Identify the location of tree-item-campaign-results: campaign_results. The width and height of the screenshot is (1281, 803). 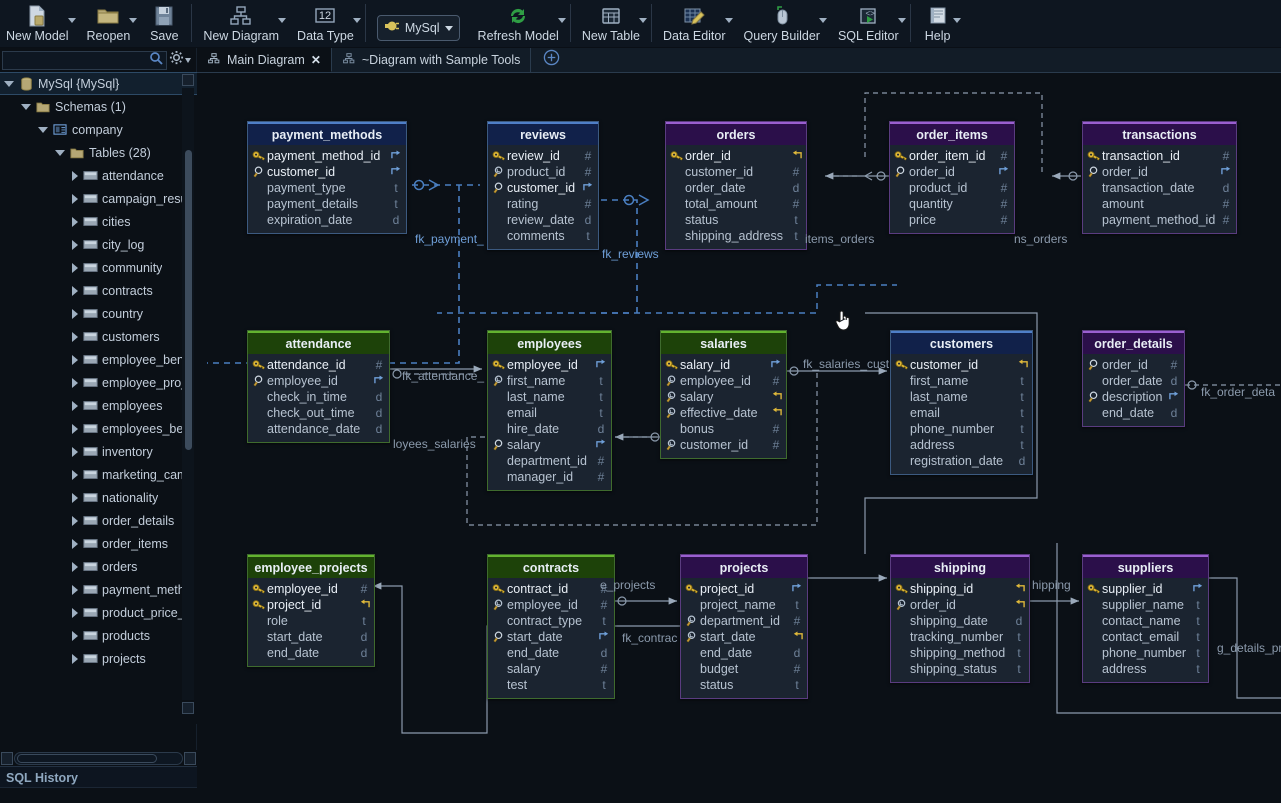
(98, 198).